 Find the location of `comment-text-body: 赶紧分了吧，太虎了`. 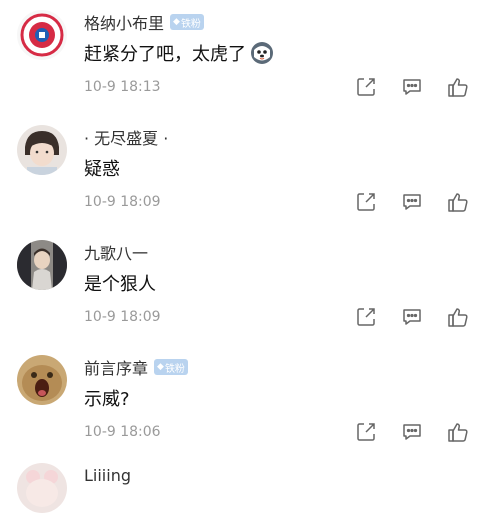

comment-text-body: 赶紧分了吧，太虎了 is located at coordinates (165, 54).